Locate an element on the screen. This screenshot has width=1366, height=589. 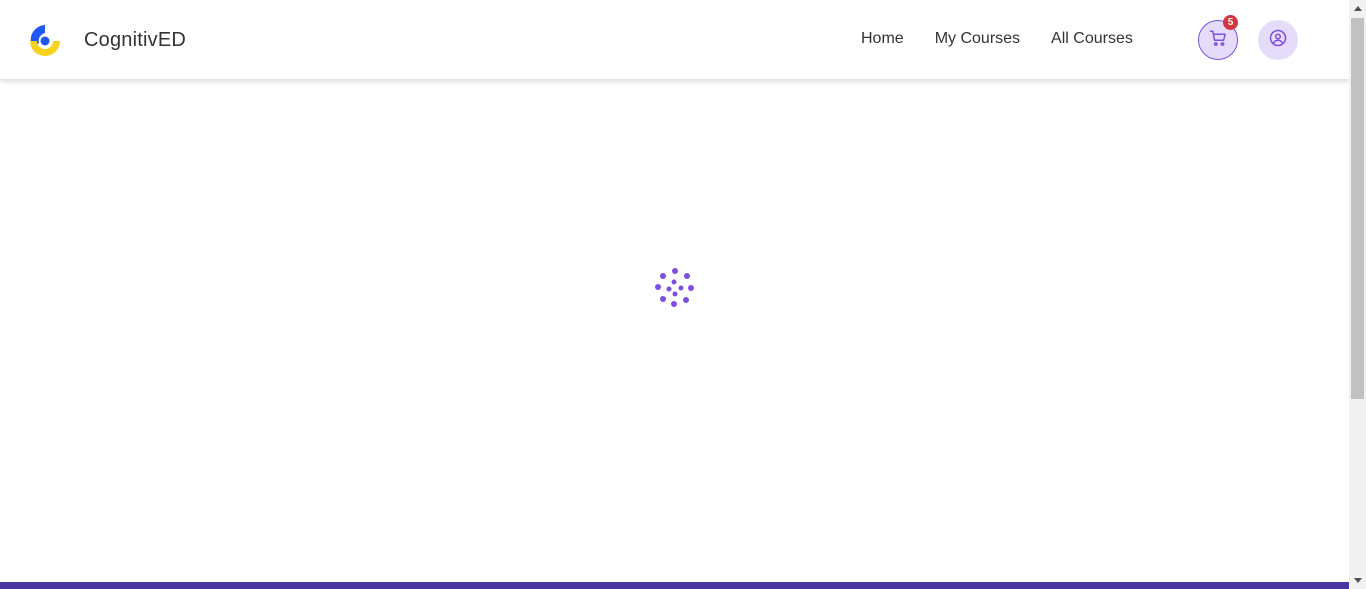
nav-link-home: Home is located at coordinates (882, 39).